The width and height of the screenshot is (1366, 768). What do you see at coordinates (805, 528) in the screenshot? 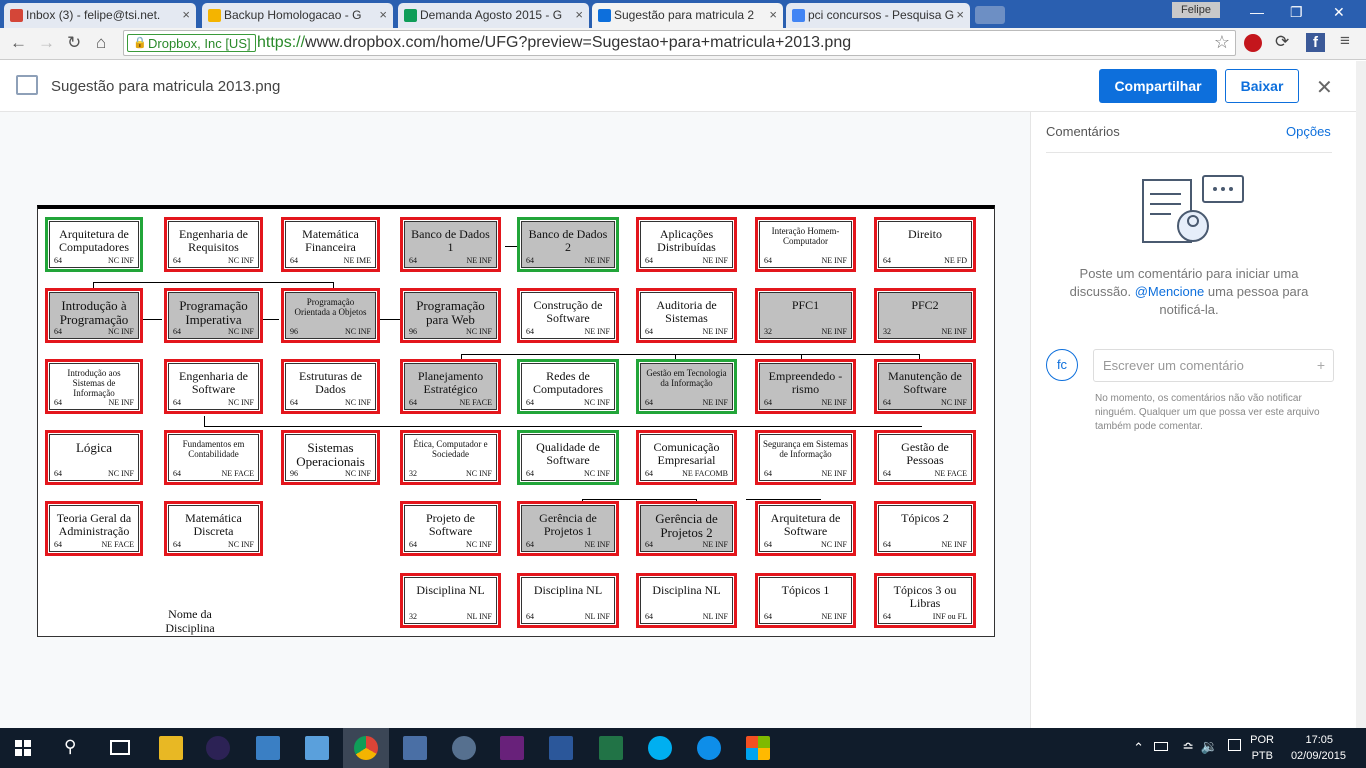
I see `course-box-frame: Arquitetura de Software 64 NC INF` at bounding box center [805, 528].